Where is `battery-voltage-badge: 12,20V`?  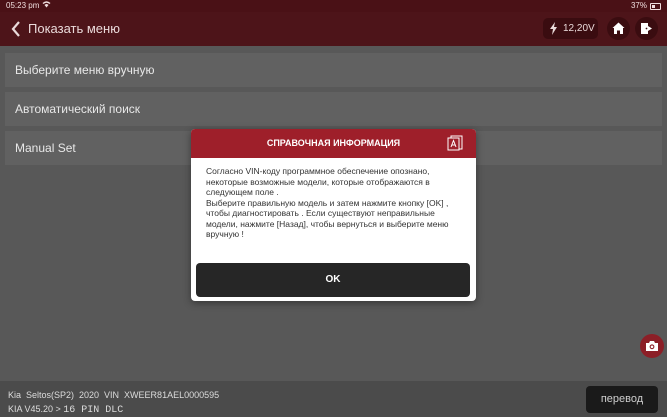
battery-voltage-badge: 12,20V is located at coordinates (570, 28).